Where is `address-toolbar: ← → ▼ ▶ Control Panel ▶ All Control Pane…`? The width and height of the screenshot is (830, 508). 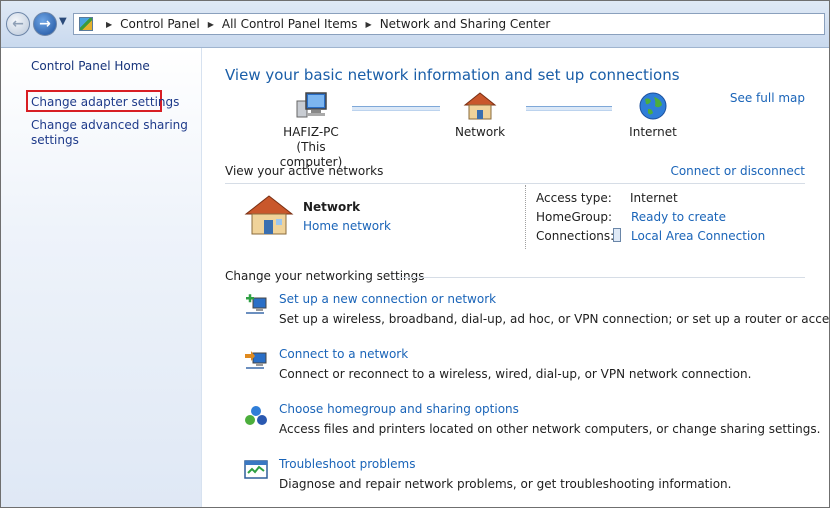 address-toolbar: ← → ▼ ▶ Control Panel ▶ All Control Pane… is located at coordinates (415, 24).